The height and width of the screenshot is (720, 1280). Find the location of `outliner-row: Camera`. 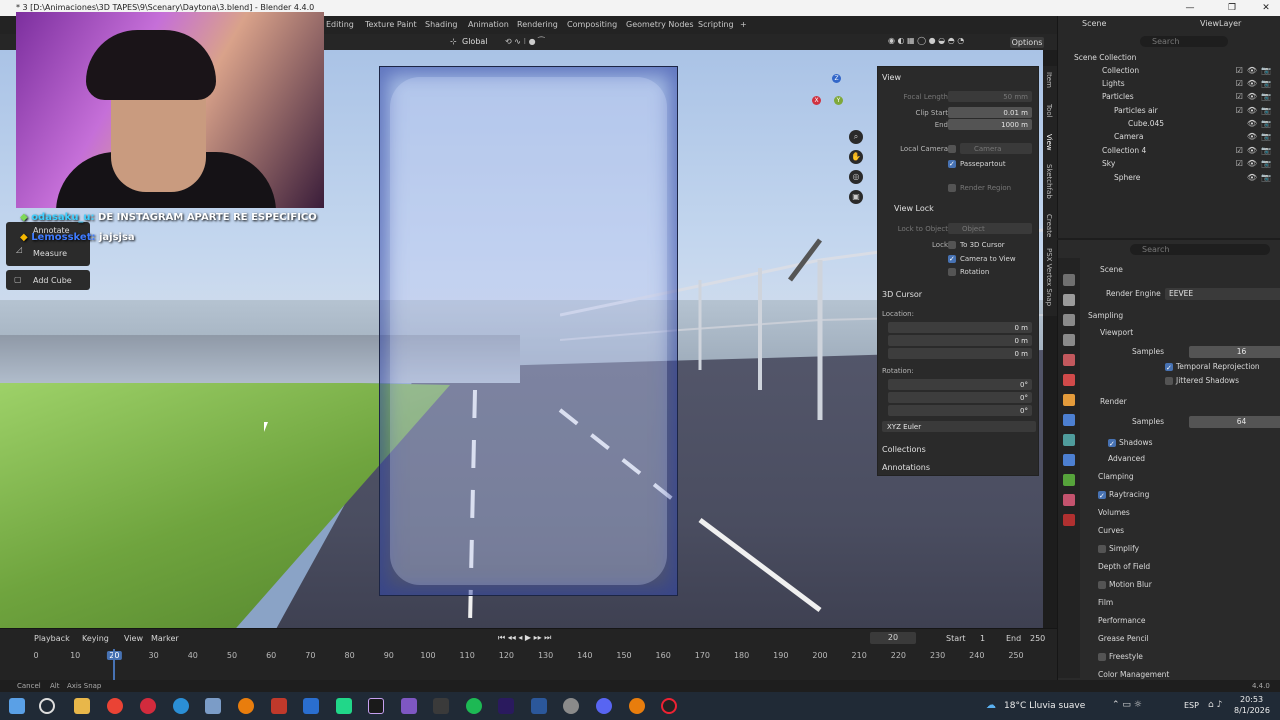

outliner-row: Camera is located at coordinates (1128, 136).